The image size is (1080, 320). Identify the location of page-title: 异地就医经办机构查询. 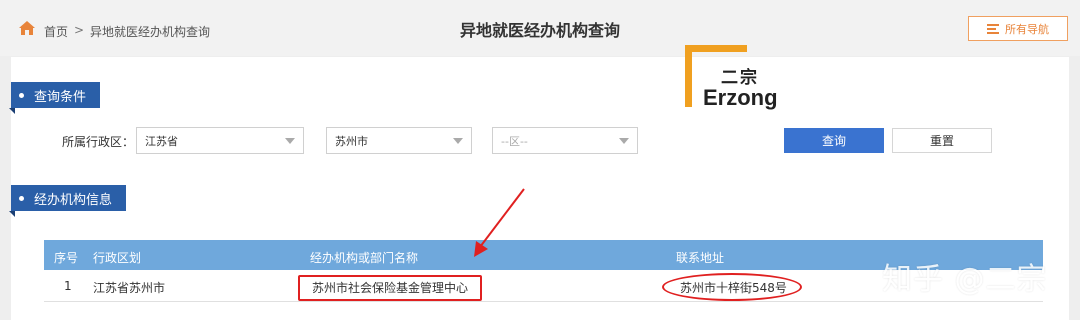
(539, 30).